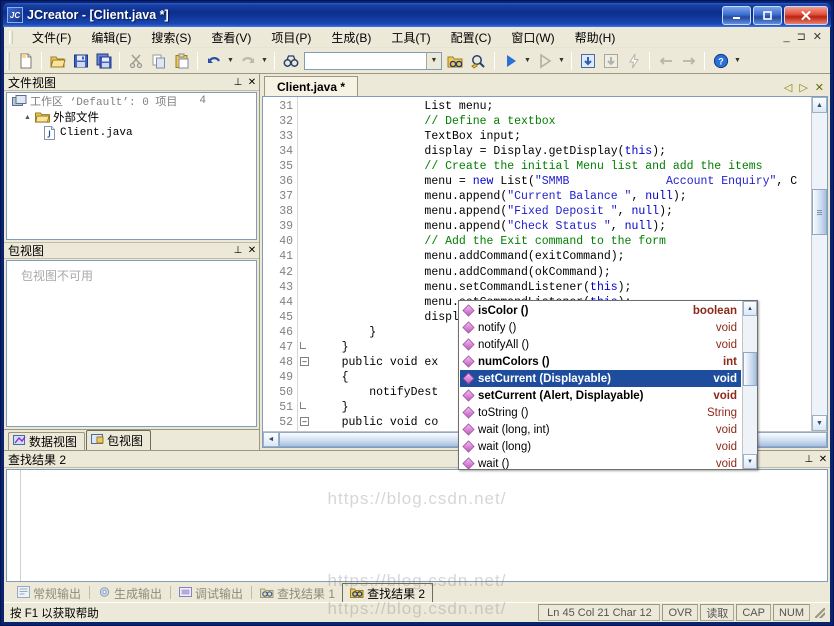 The height and width of the screenshot is (626, 834). Describe the element at coordinates (103, 61) in the screenshot. I see `save-all-icon` at that location.